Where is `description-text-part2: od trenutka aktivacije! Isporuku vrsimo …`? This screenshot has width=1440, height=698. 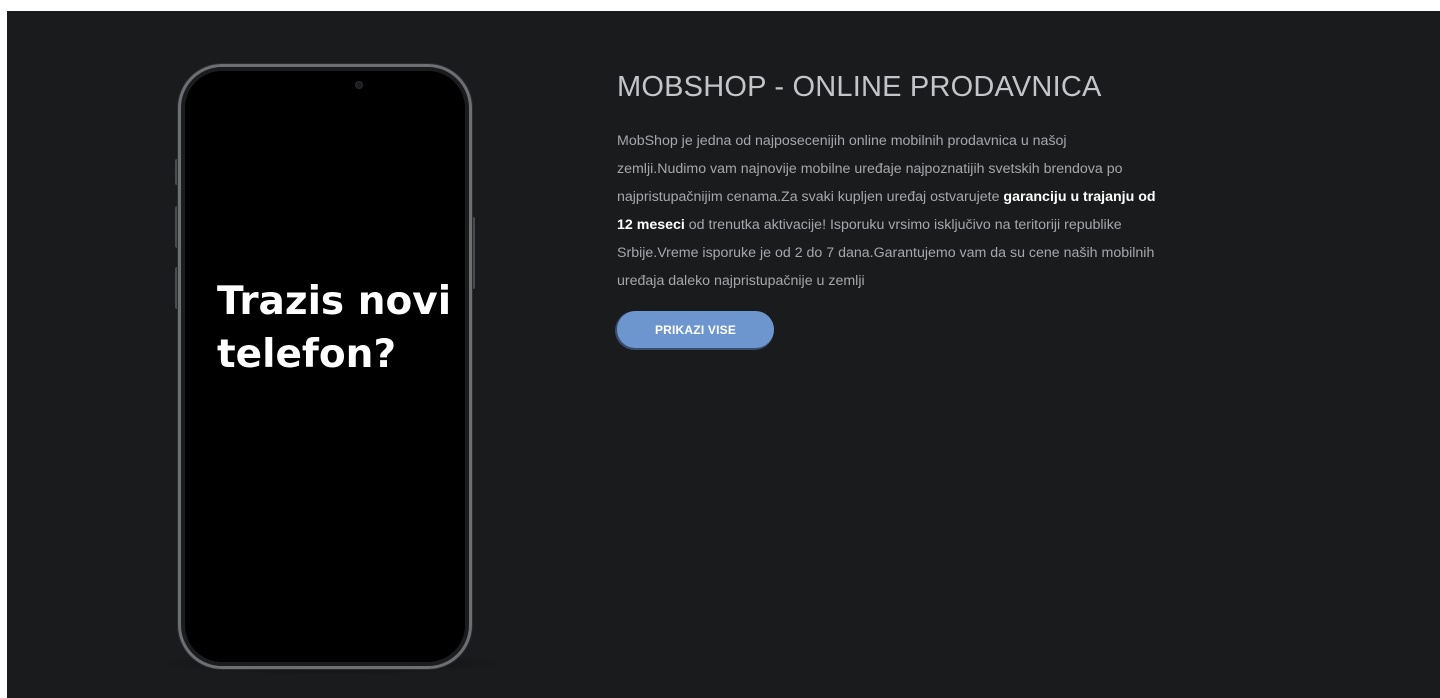
description-text-part2: od trenutka aktivacije! Isporuku vrsimo … is located at coordinates (886, 253).